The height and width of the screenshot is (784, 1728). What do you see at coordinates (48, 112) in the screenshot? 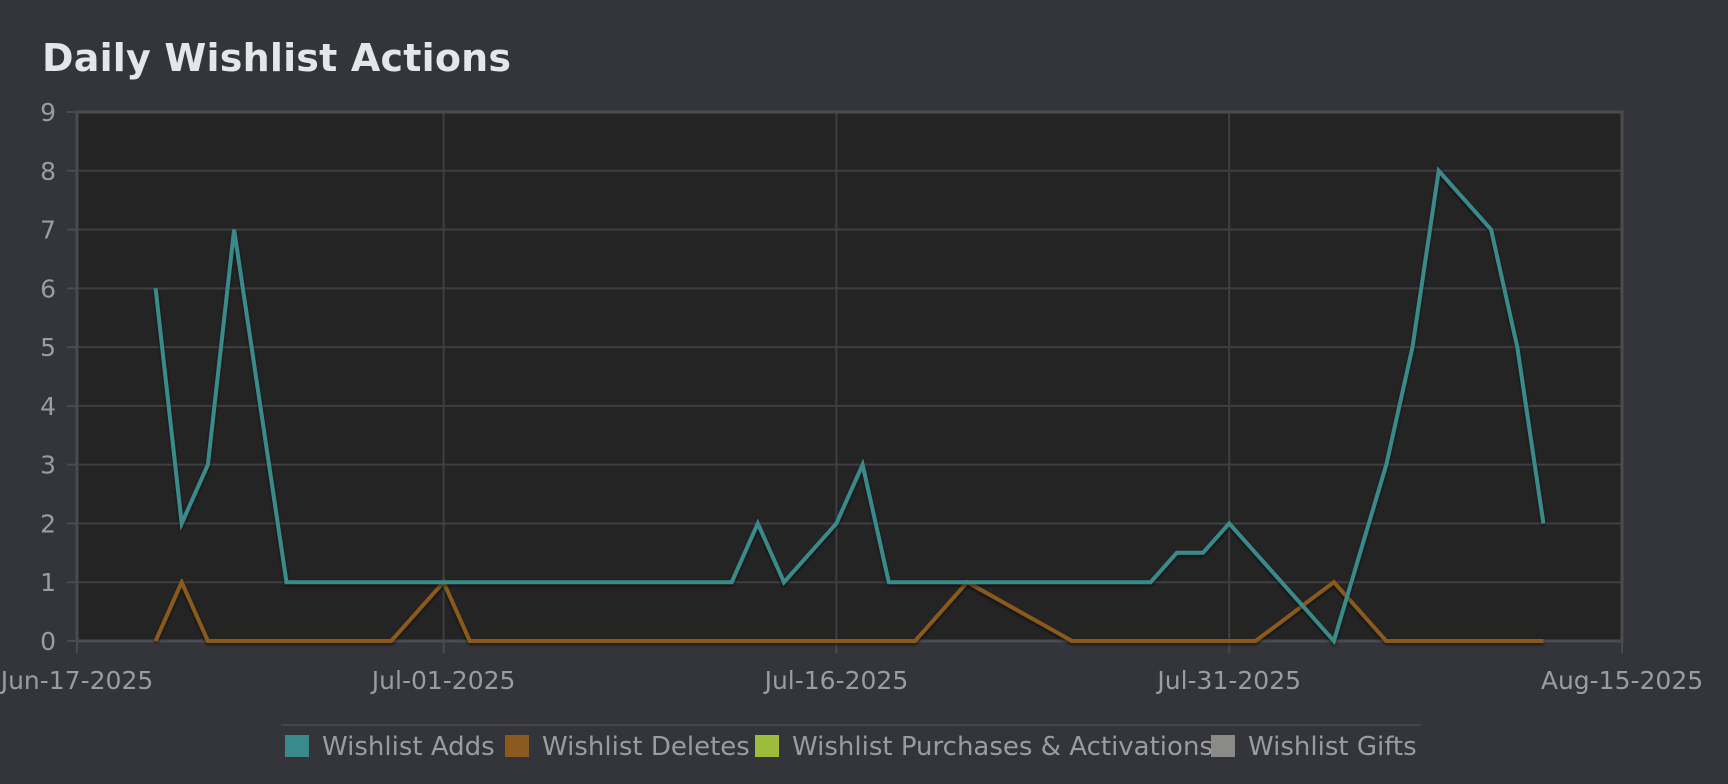
I see `y-tick-label: 9` at bounding box center [48, 112].